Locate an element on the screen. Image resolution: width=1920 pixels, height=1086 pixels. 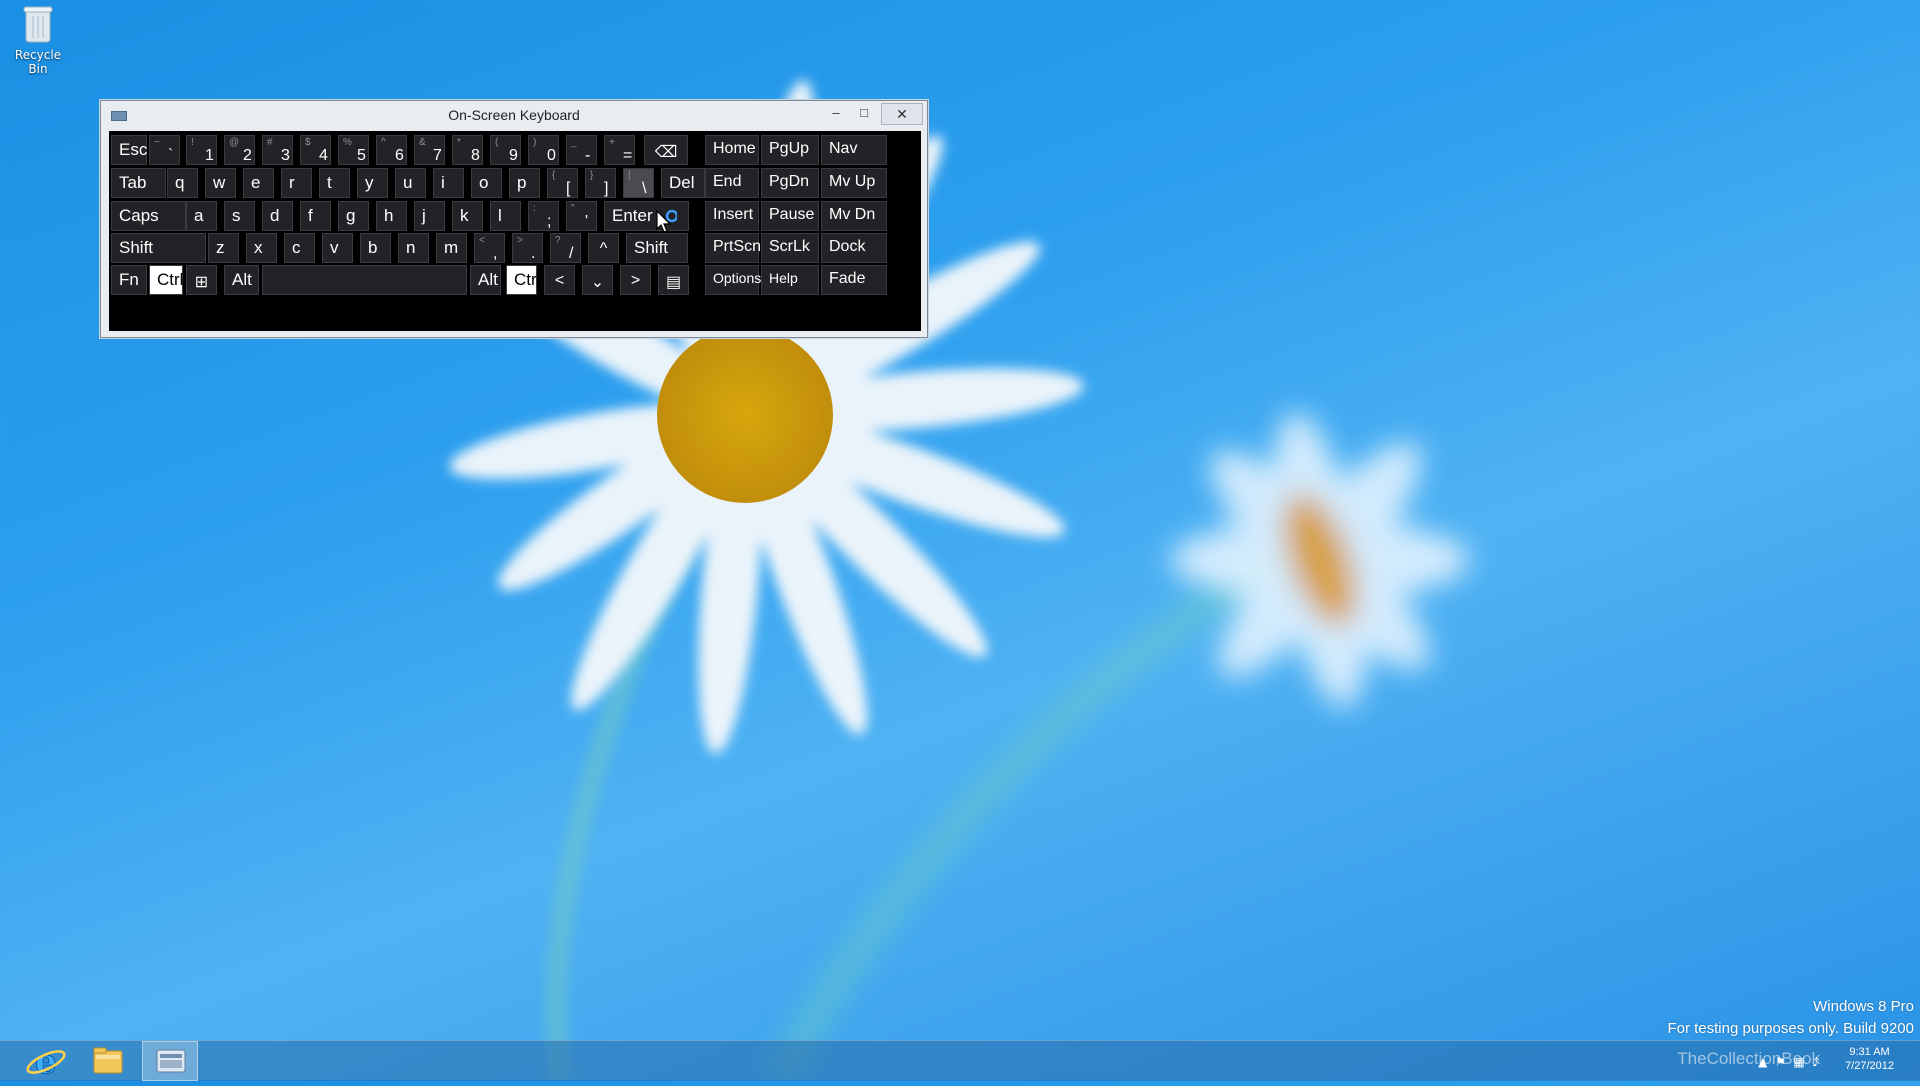
key-label: Enter is located at coordinates (632, 215).